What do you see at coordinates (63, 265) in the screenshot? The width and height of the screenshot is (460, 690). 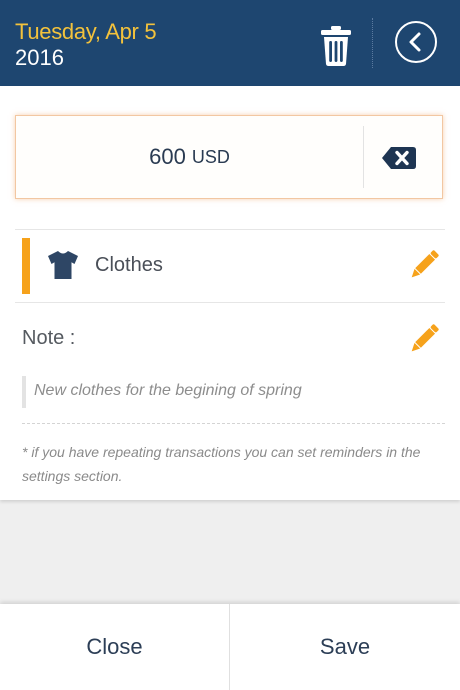 I see `shirt-icon` at bounding box center [63, 265].